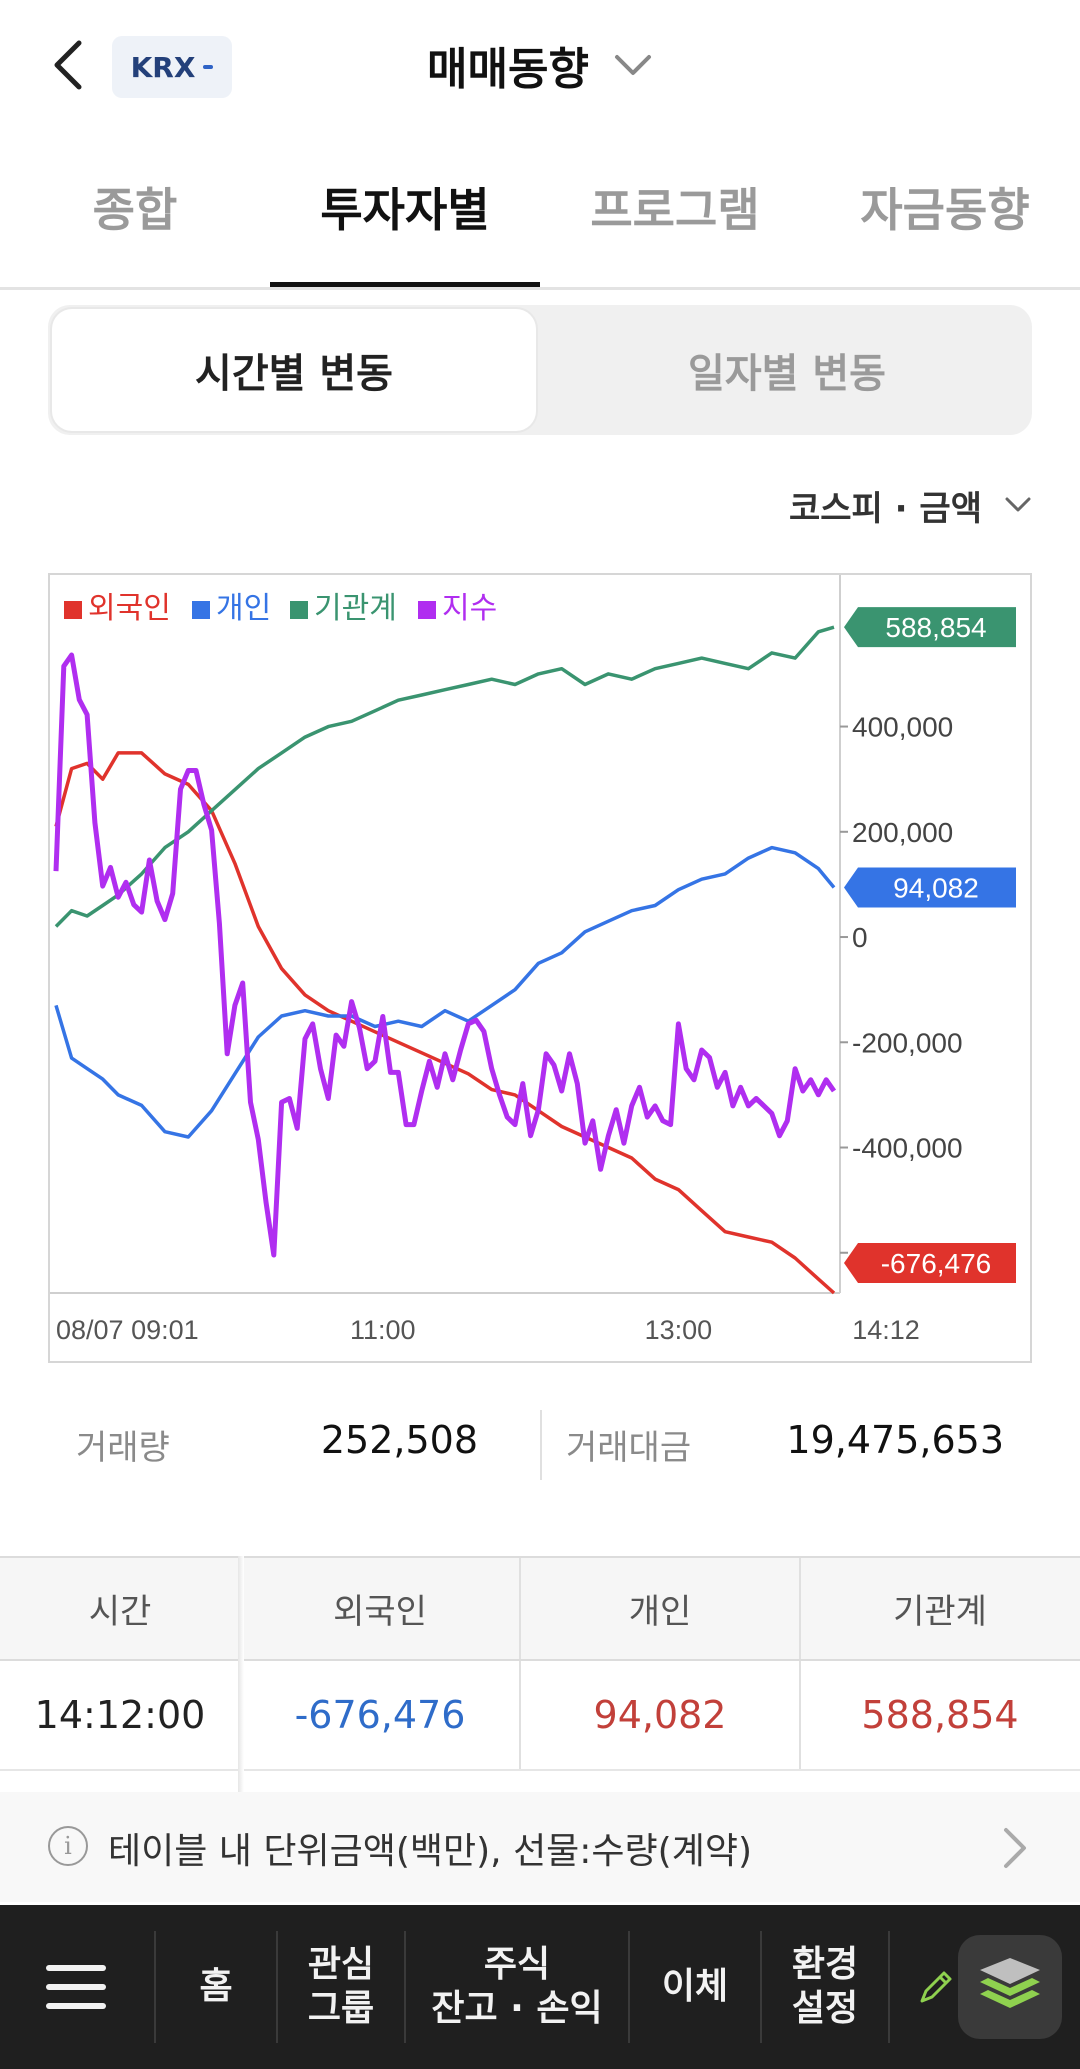 Image resolution: width=1080 pixels, height=2069 pixels. What do you see at coordinates (907, 1042) in the screenshot?
I see `y-tick-label: -200,000` at bounding box center [907, 1042].